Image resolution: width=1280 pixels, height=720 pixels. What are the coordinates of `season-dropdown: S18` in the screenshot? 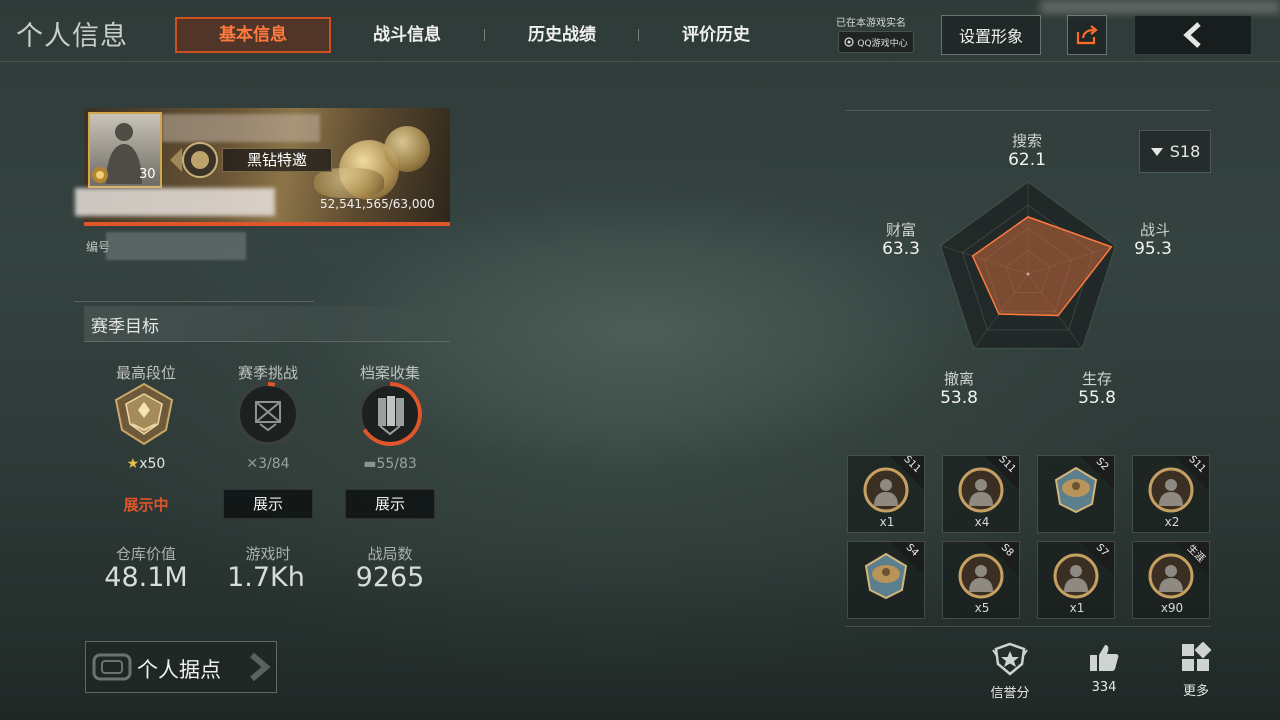 It's located at (1175, 151).